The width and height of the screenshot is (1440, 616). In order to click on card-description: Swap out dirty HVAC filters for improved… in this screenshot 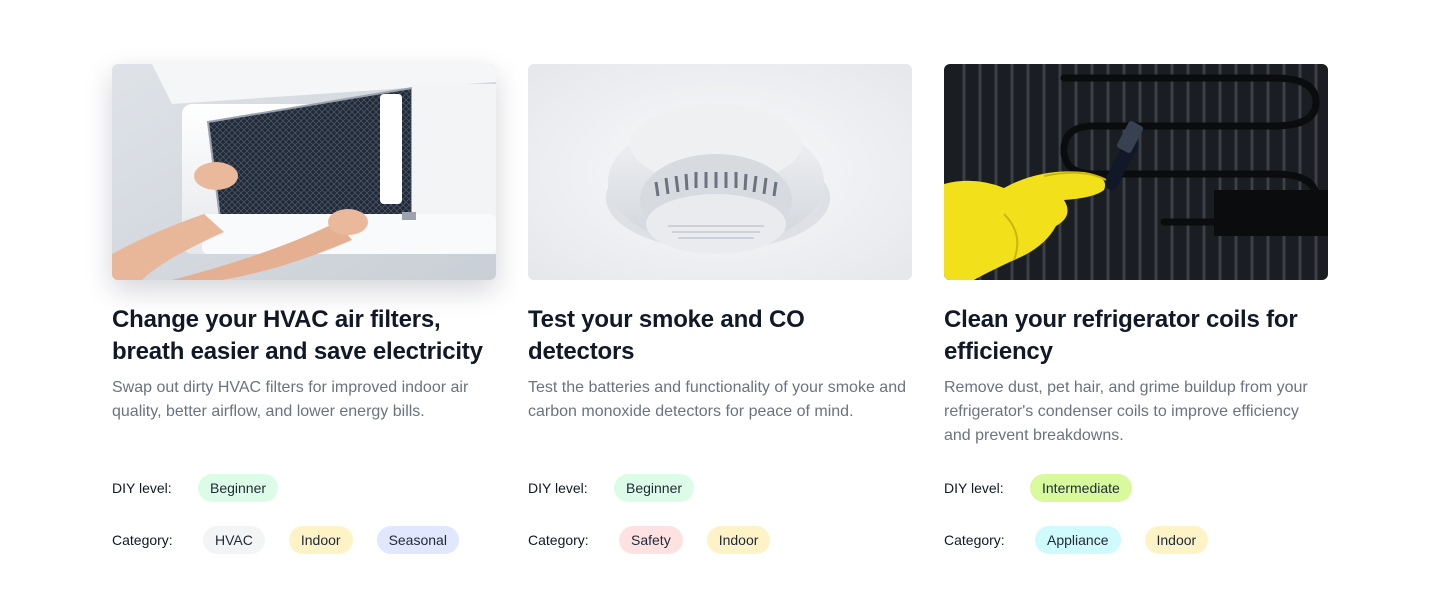, I will do `click(290, 399)`.